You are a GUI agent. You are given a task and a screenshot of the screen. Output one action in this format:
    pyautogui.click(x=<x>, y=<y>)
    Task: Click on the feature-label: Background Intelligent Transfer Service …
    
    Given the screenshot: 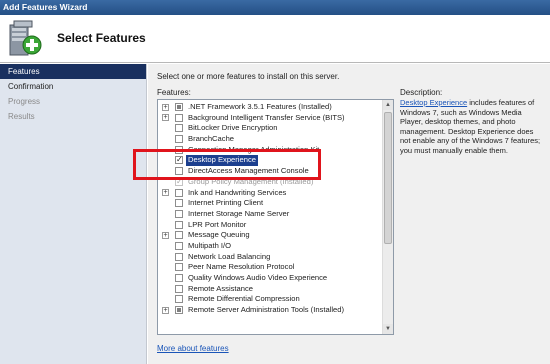 What is the action you would take?
    pyautogui.click(x=266, y=118)
    